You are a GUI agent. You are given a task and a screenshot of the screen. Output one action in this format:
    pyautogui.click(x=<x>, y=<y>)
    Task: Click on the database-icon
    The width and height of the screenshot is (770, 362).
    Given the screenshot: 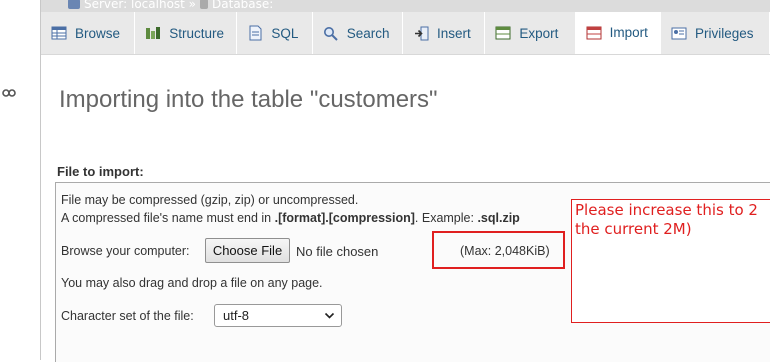 What is the action you would take?
    pyautogui.click(x=204, y=4)
    